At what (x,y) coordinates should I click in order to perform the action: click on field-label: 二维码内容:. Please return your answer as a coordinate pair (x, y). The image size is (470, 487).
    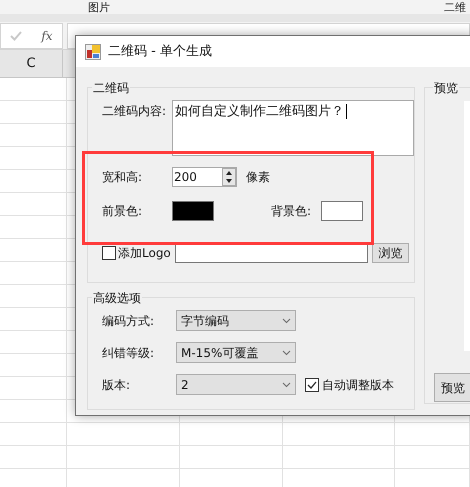
    Looking at the image, I should click on (134, 111).